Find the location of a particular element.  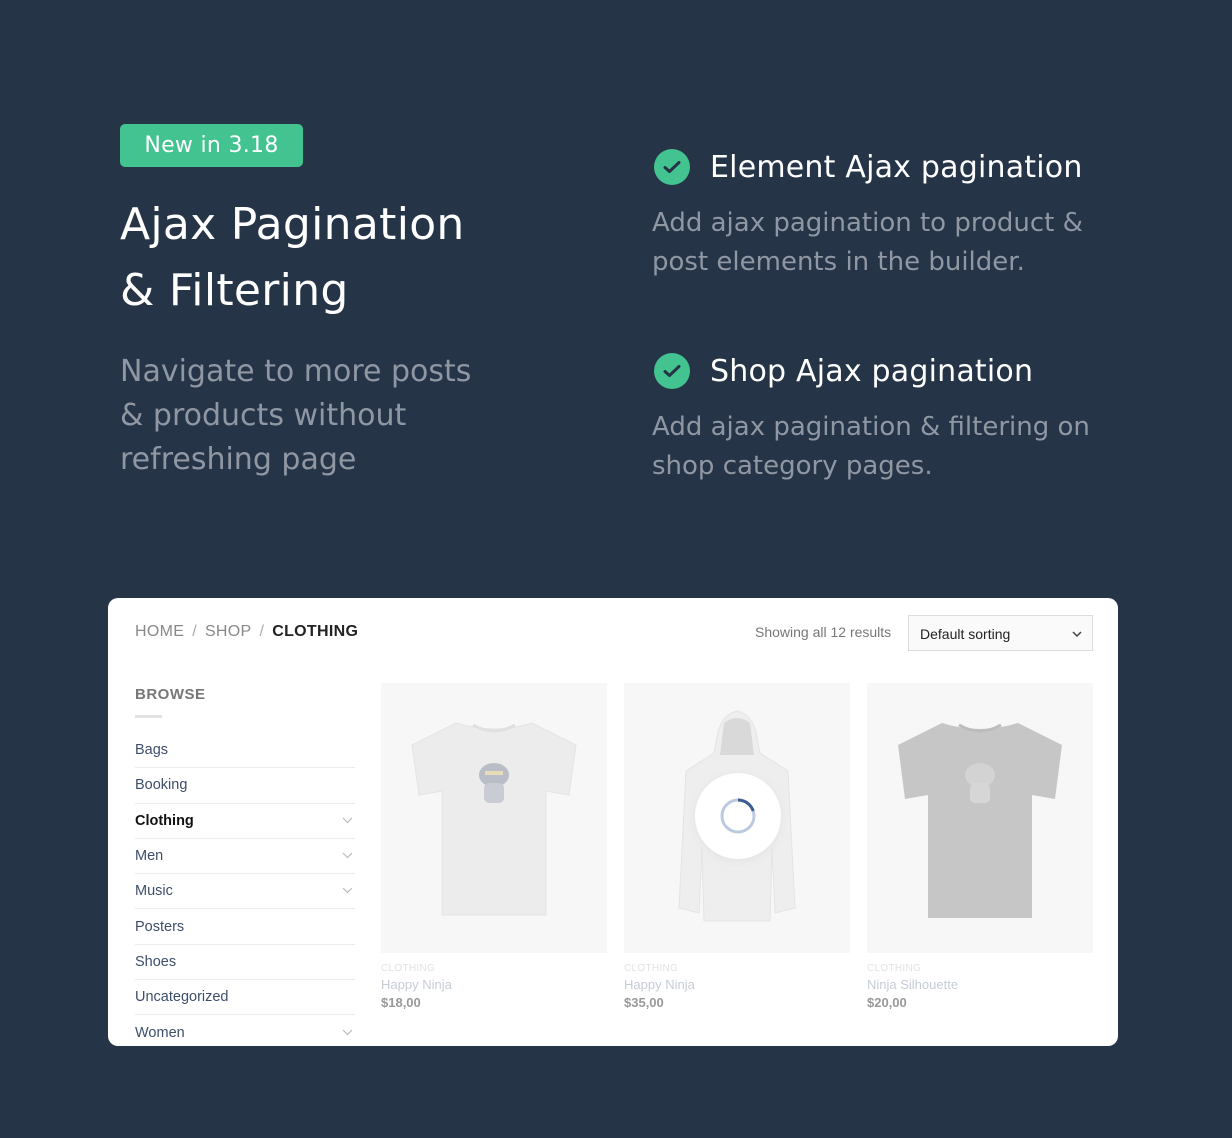

category-label: Women is located at coordinates (160, 1033).